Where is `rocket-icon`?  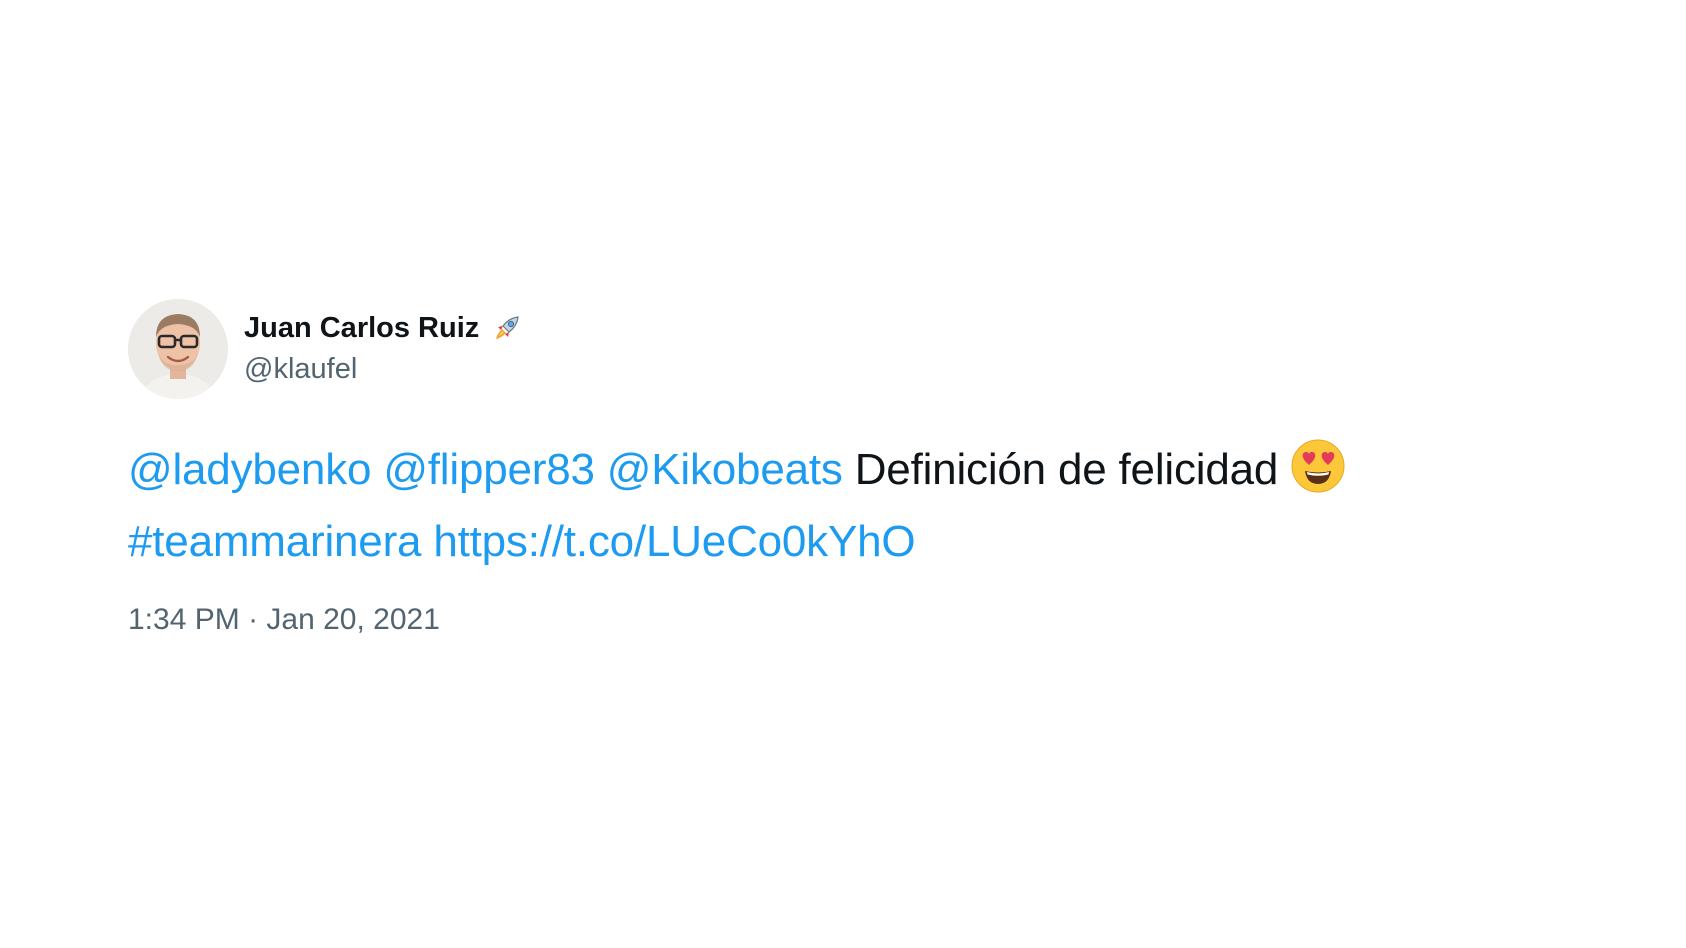
rocket-icon is located at coordinates (507, 328).